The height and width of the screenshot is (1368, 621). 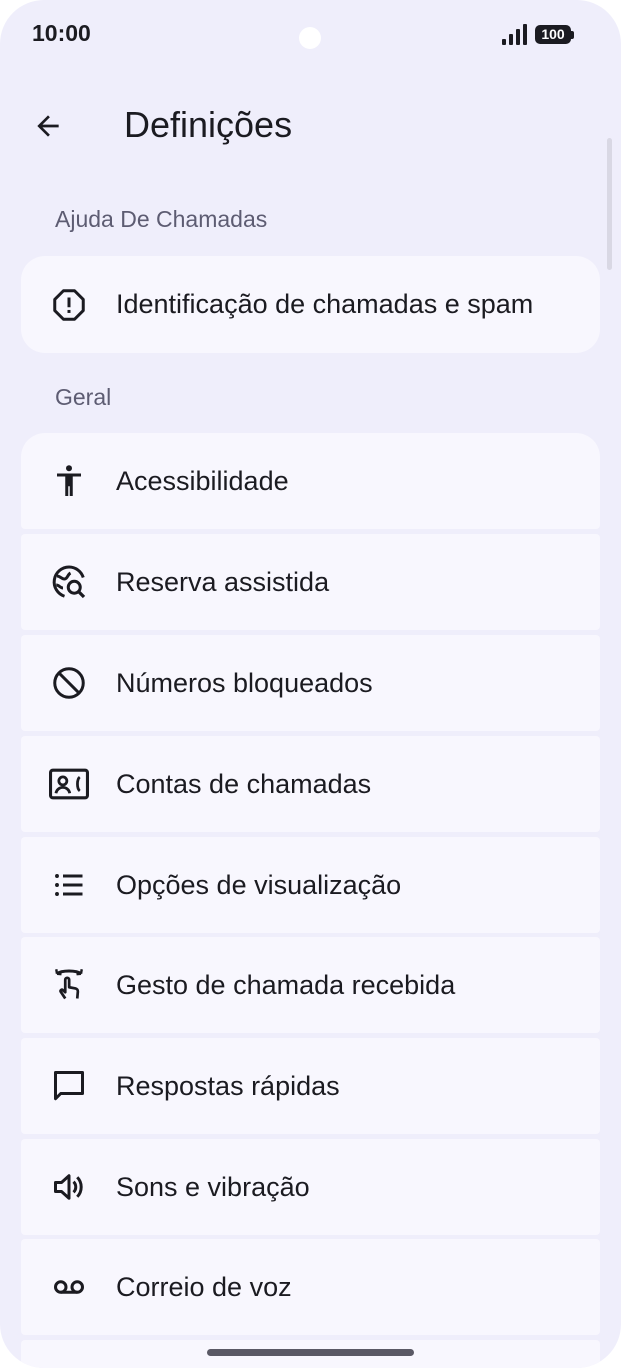 I want to click on voicemail-icon, so click(x=69, y=1287).